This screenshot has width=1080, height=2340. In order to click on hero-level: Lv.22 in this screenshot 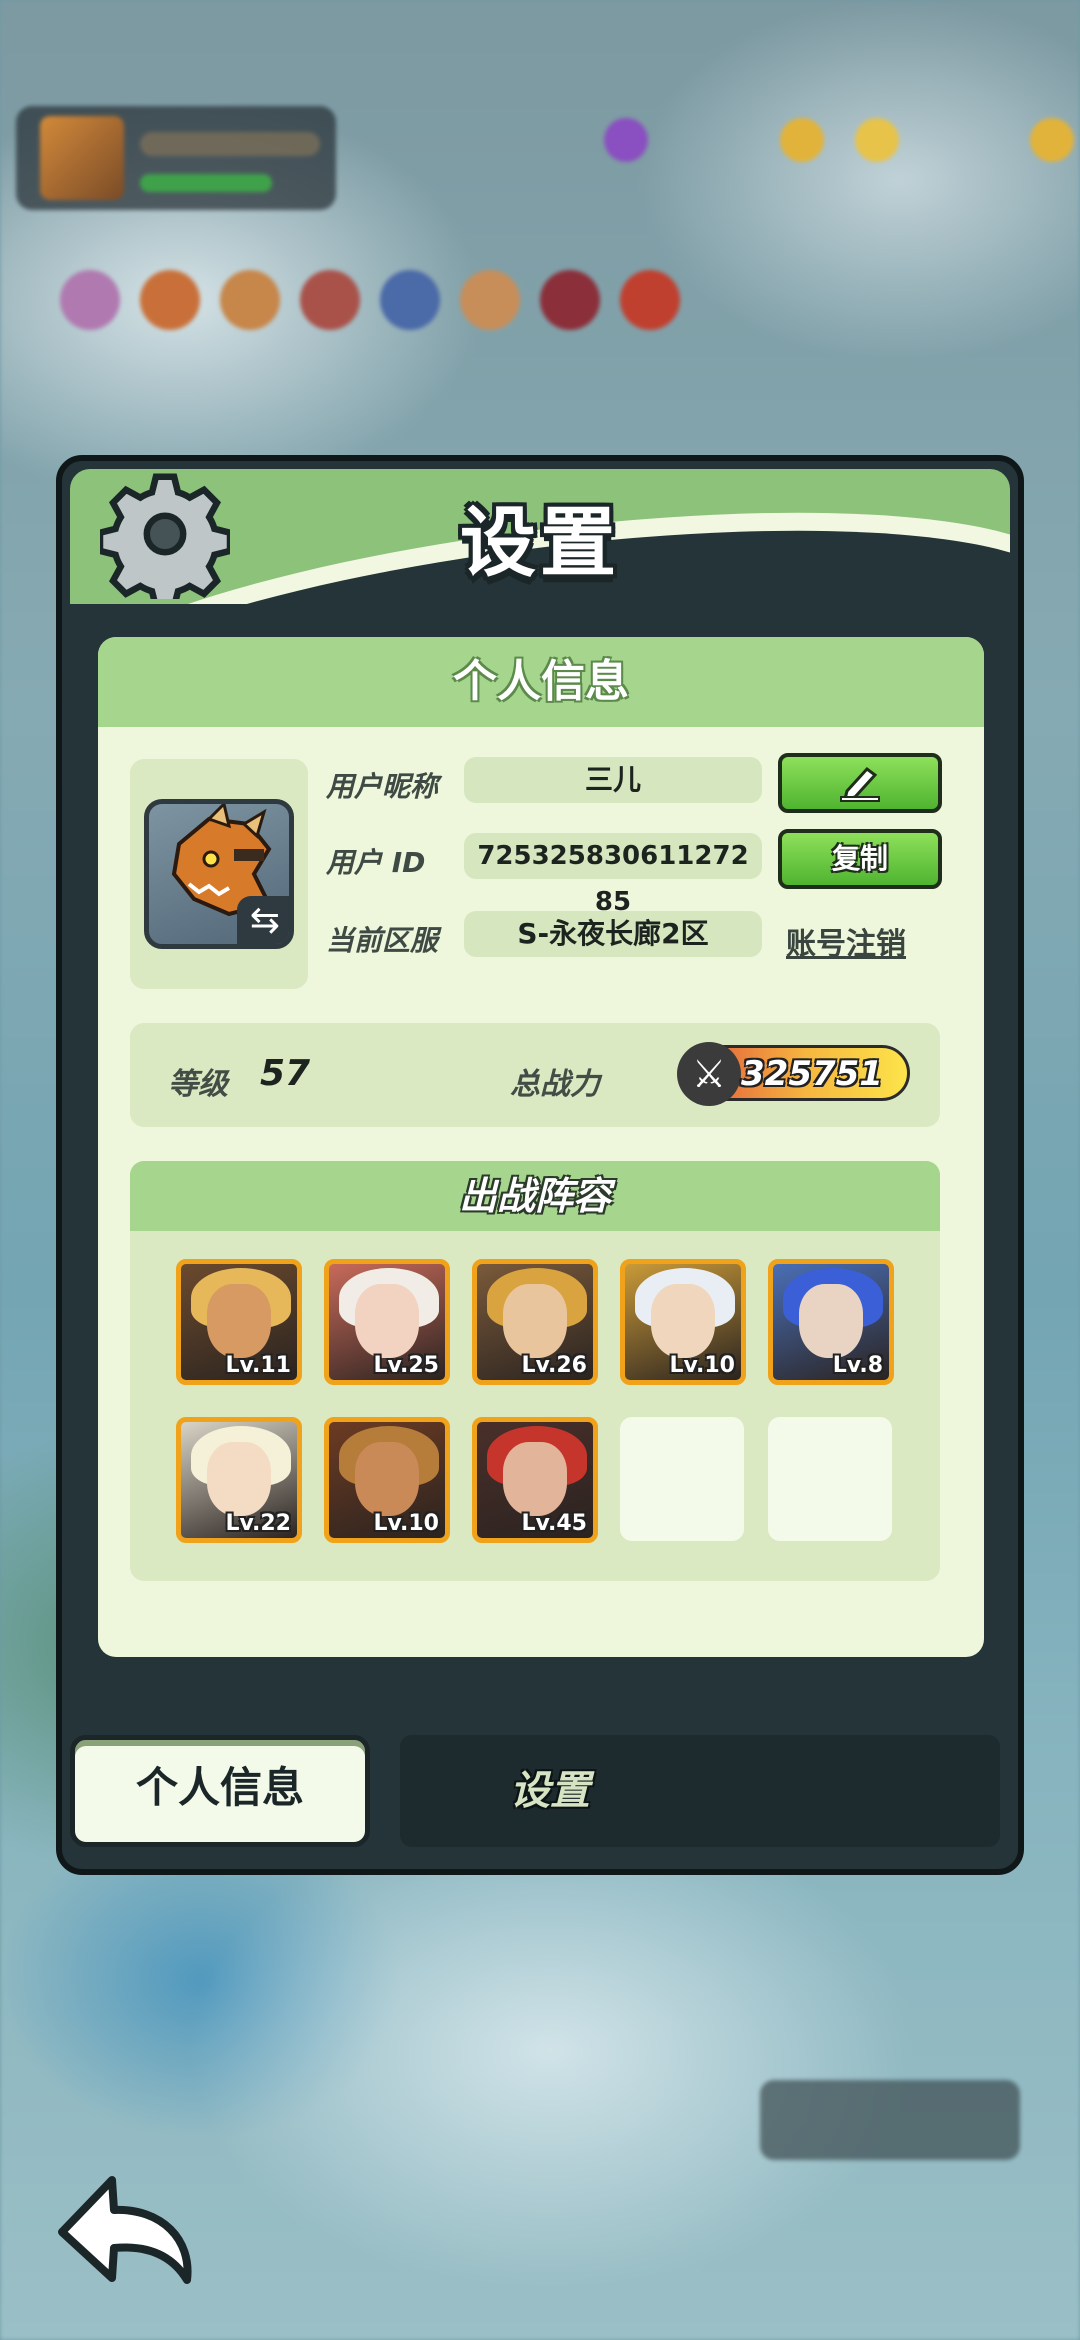, I will do `click(258, 1523)`.